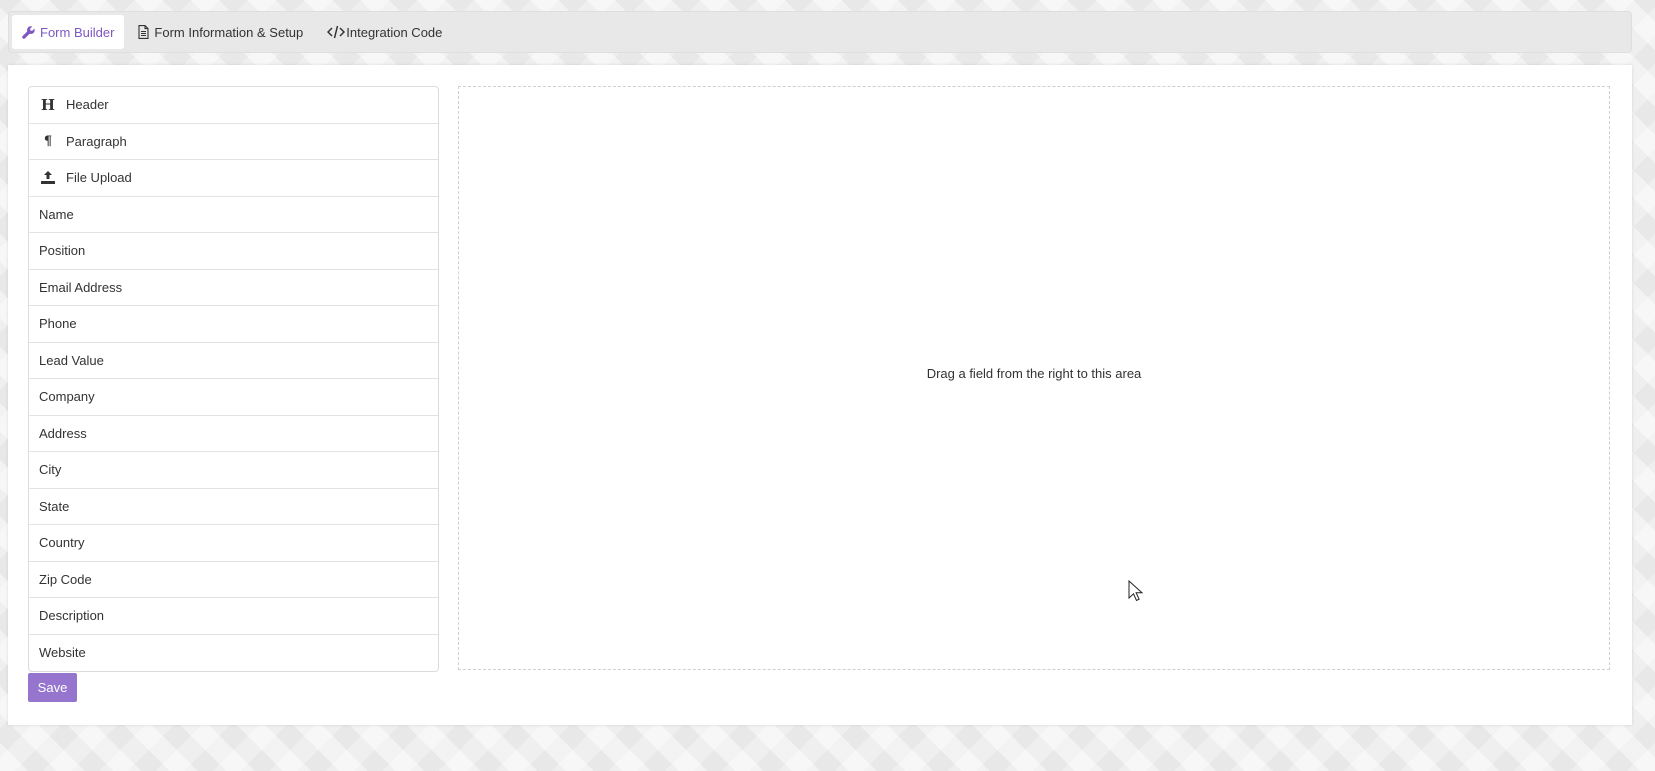  What do you see at coordinates (233, 215) in the screenshot?
I see `field-name: Name` at bounding box center [233, 215].